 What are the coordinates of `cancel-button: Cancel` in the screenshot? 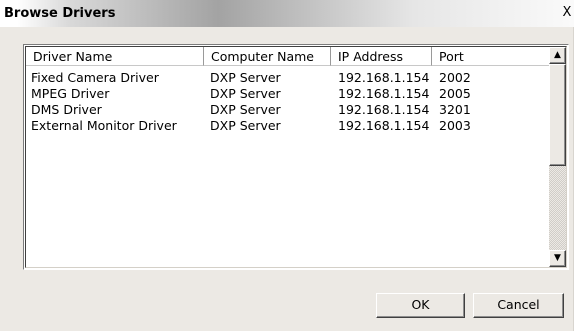 It's located at (518, 305).